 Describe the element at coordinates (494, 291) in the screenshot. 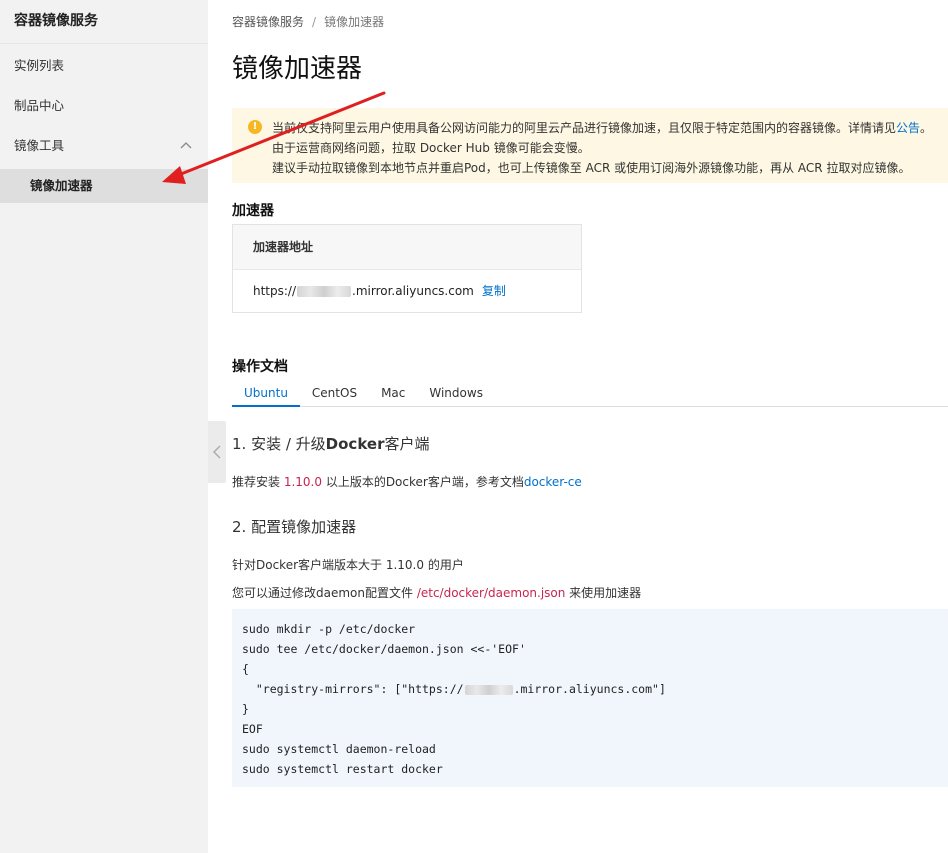

I see `copy-button: 复制` at that location.